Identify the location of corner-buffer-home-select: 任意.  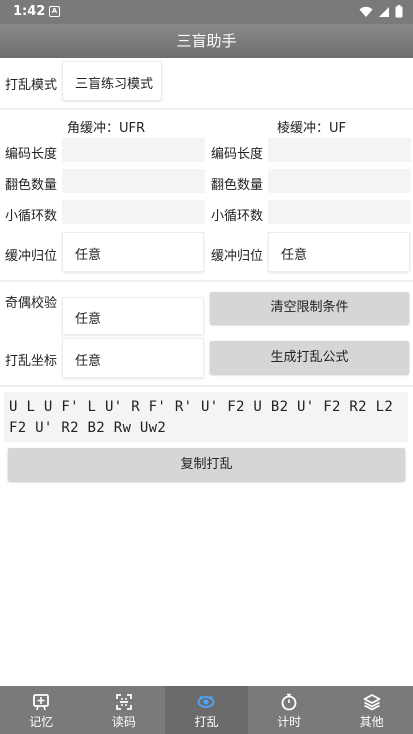
(133, 252).